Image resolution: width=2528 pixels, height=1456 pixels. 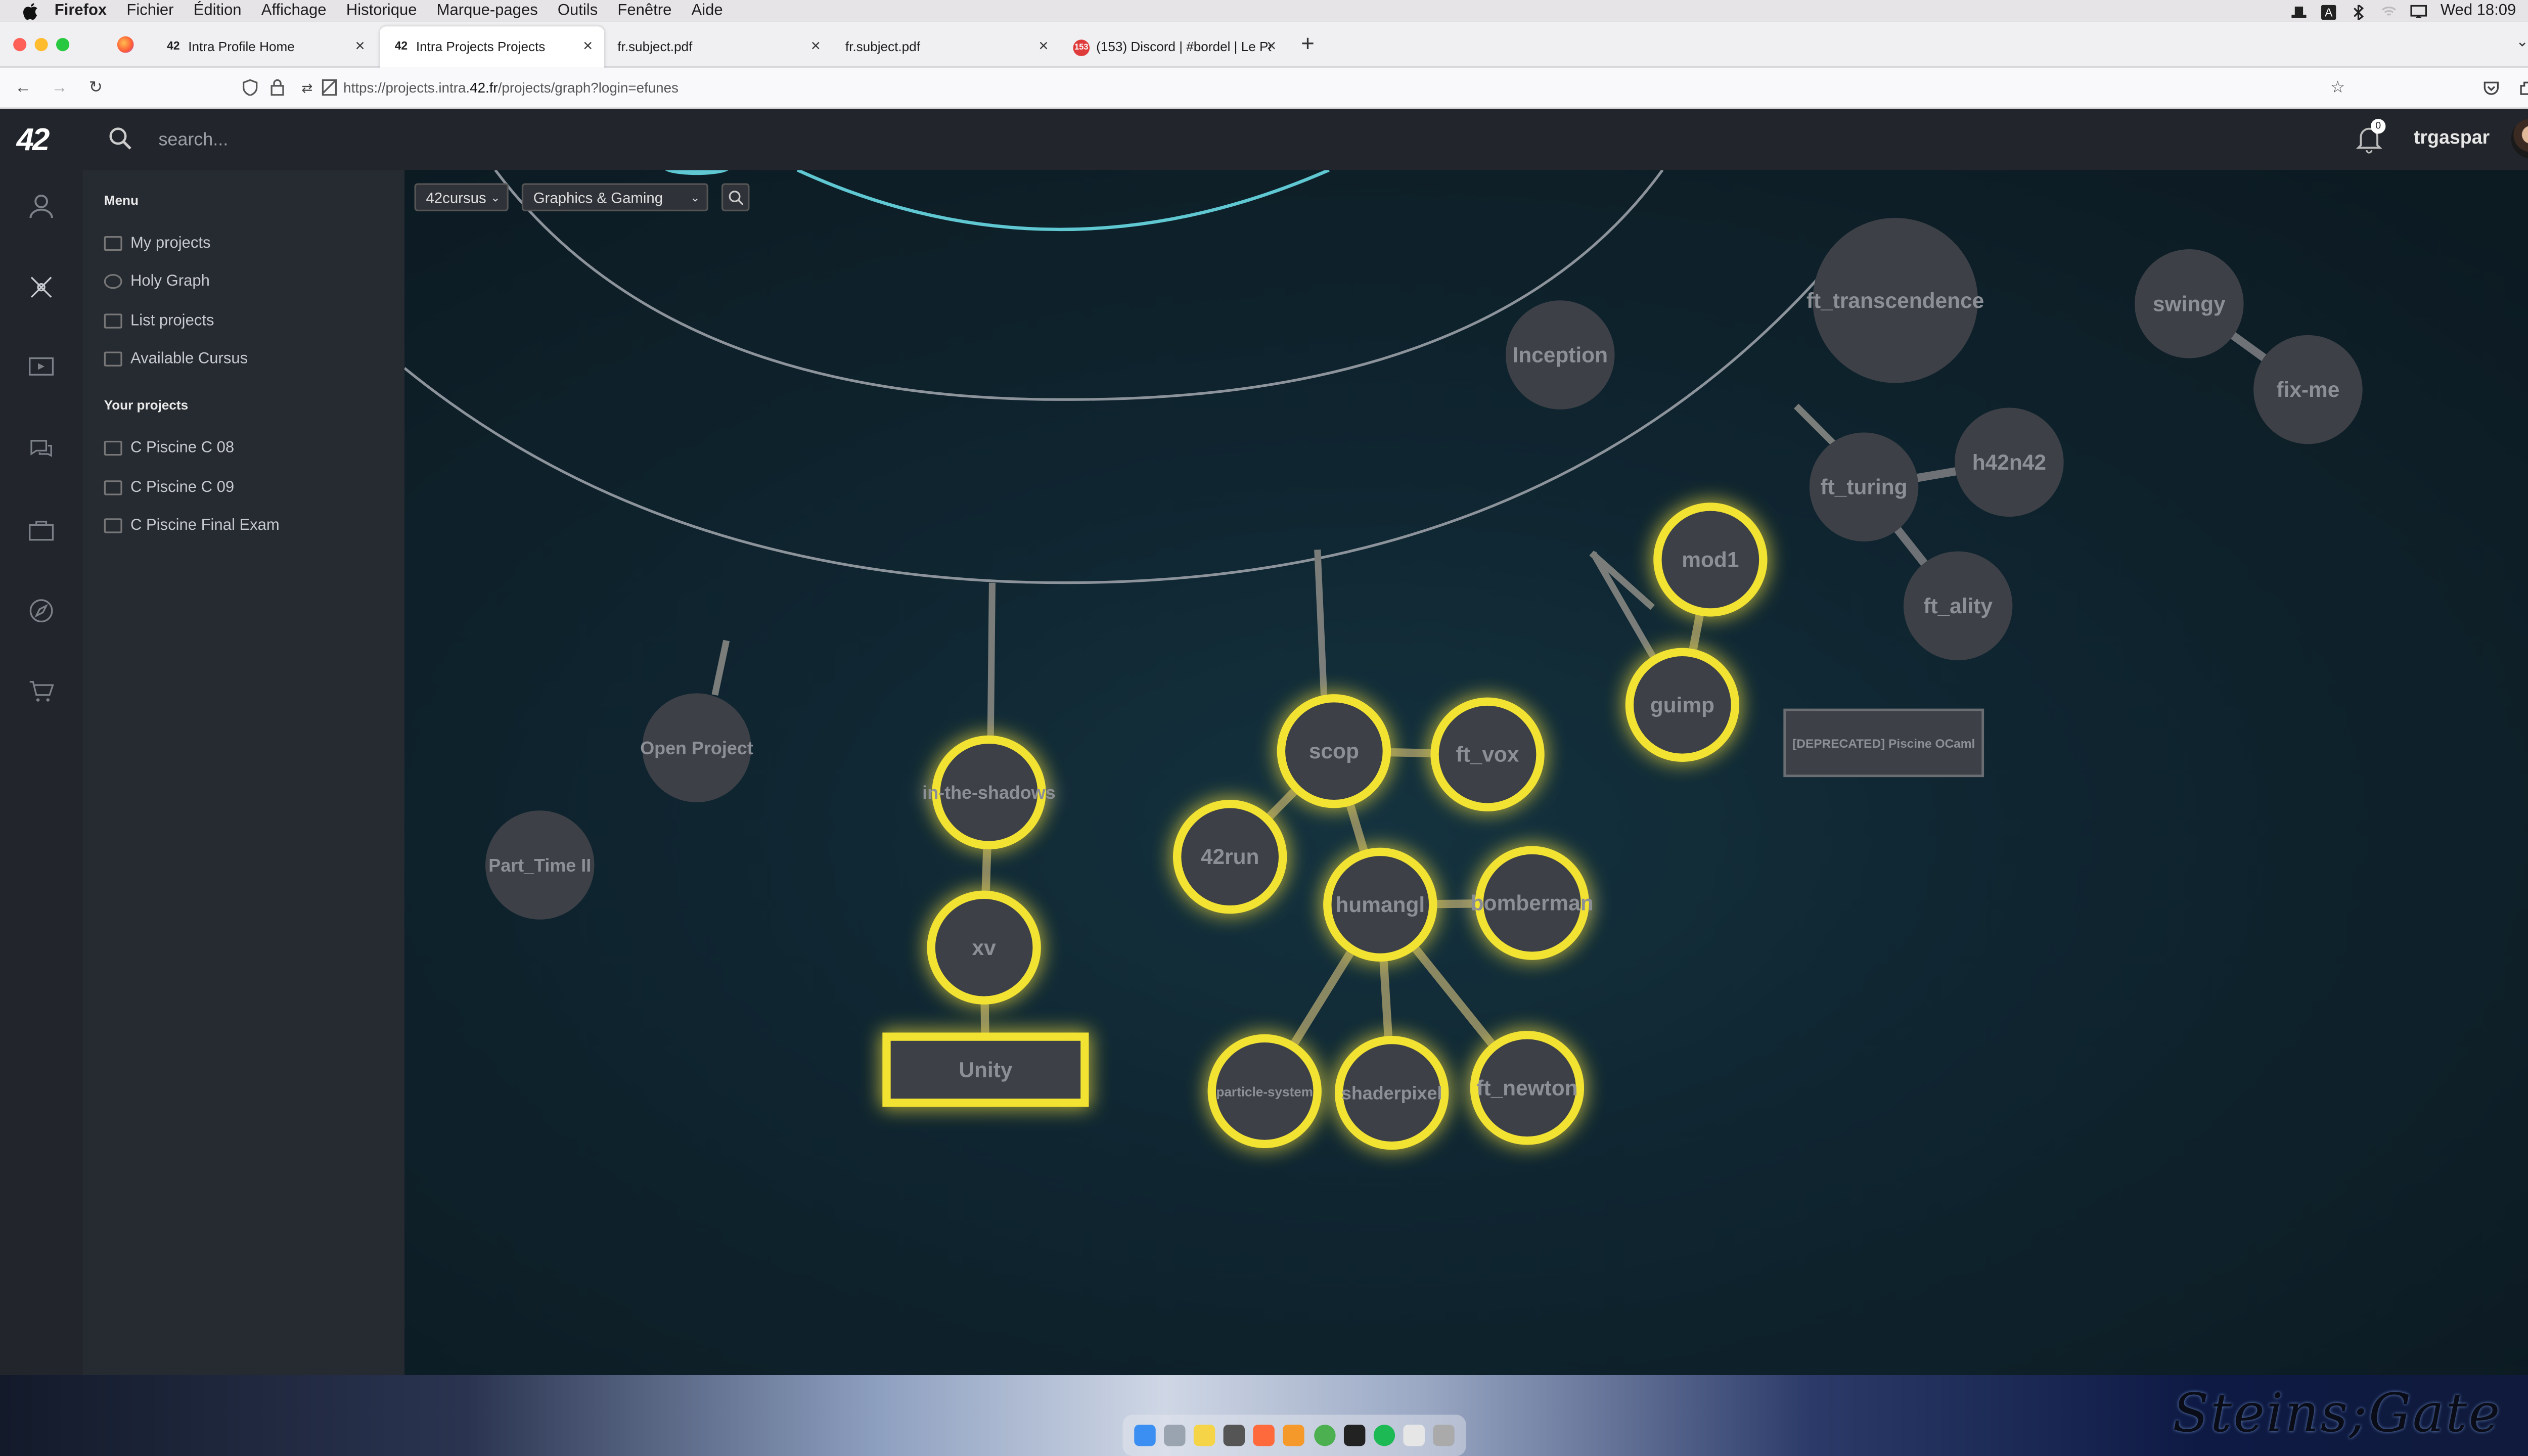 I want to click on wifi-icon, so click(x=2389, y=10).